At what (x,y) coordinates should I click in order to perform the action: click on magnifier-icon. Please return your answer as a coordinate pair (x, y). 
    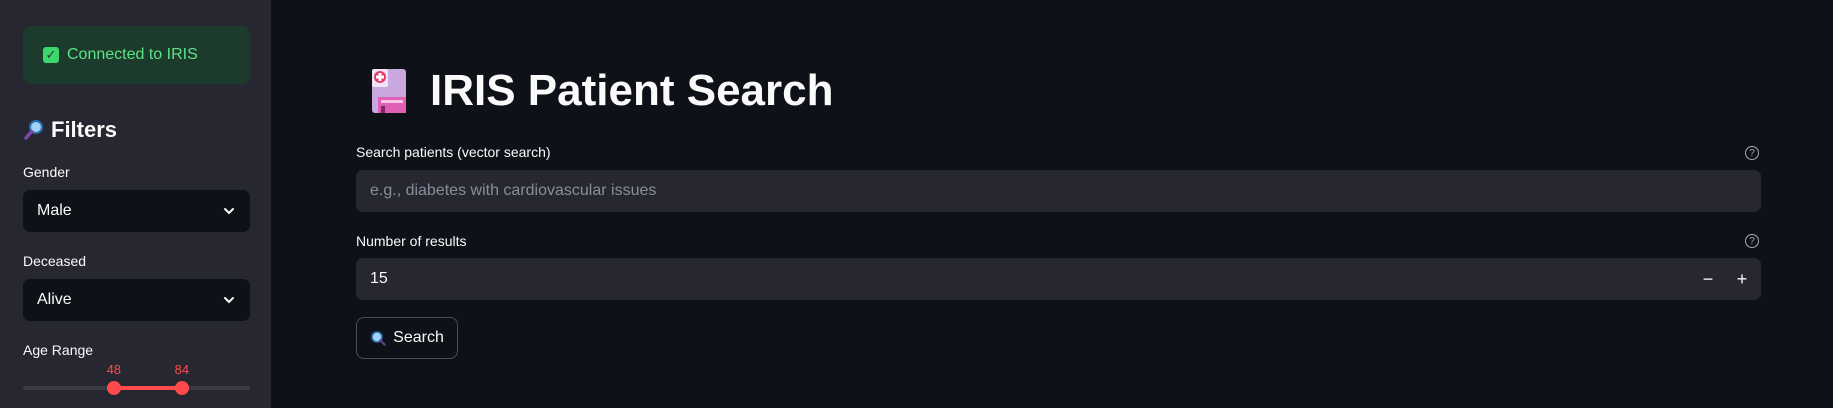
    Looking at the image, I should click on (33, 130).